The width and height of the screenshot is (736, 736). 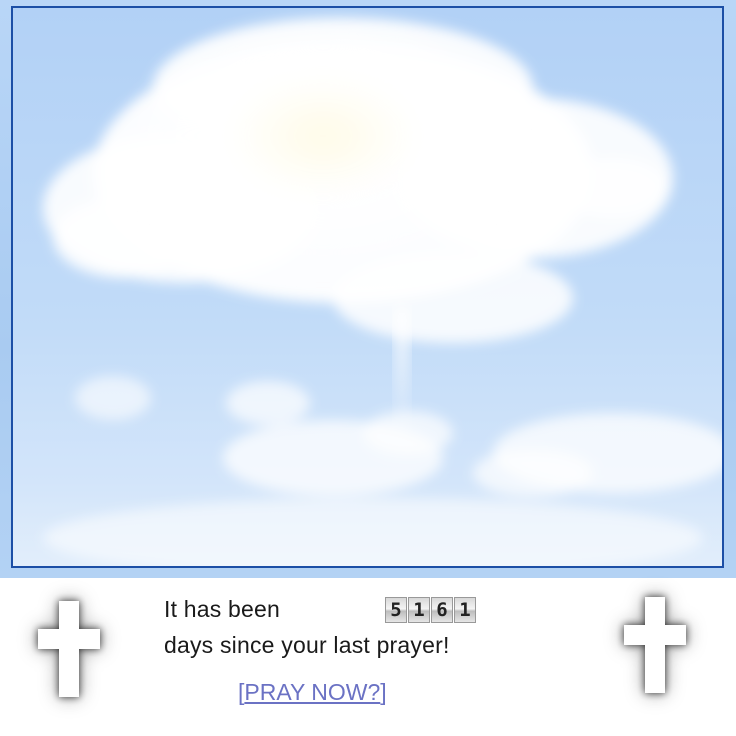 What do you see at coordinates (222, 609) in the screenshot?
I see `message-line-1: It has been` at bounding box center [222, 609].